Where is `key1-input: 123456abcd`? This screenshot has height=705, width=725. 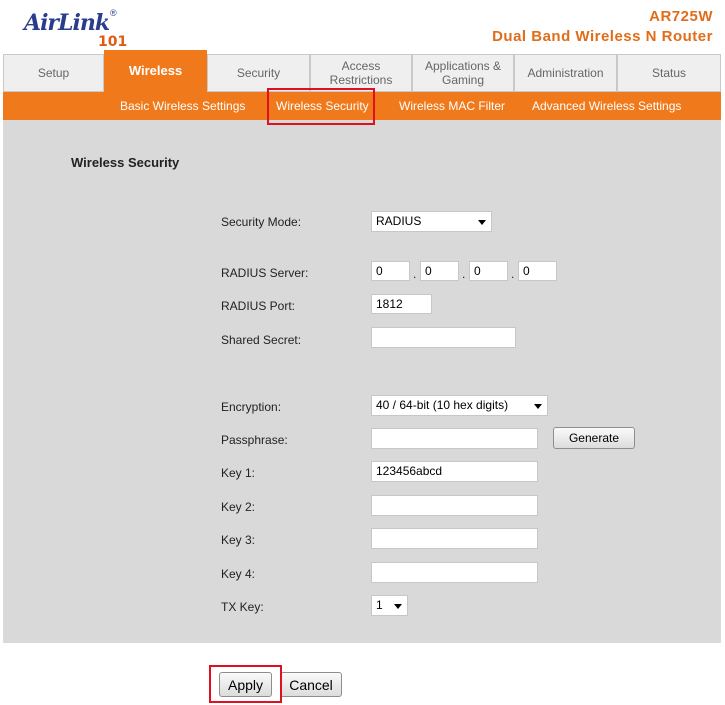
key1-input: 123456abcd is located at coordinates (454, 471).